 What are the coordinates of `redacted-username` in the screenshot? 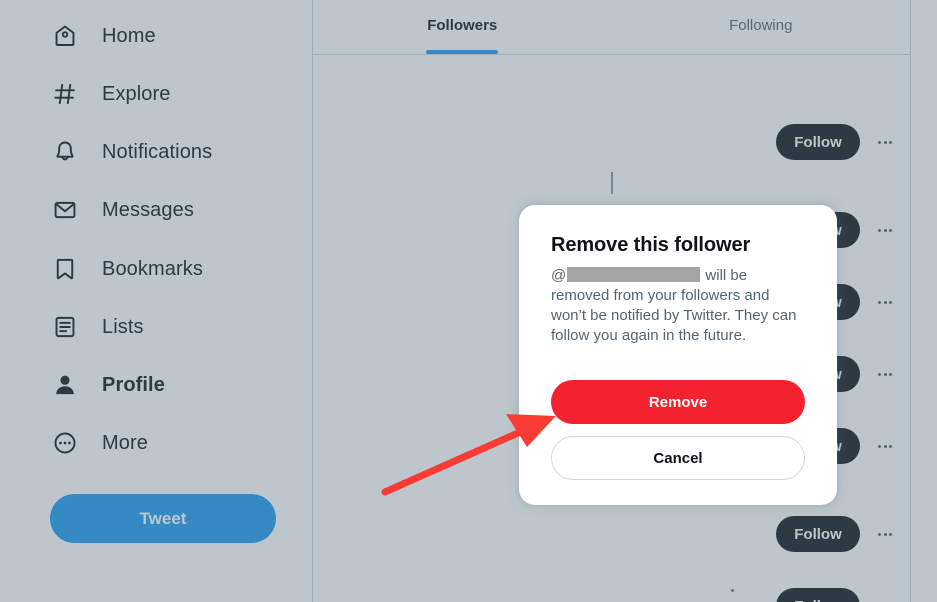 It's located at (634, 274).